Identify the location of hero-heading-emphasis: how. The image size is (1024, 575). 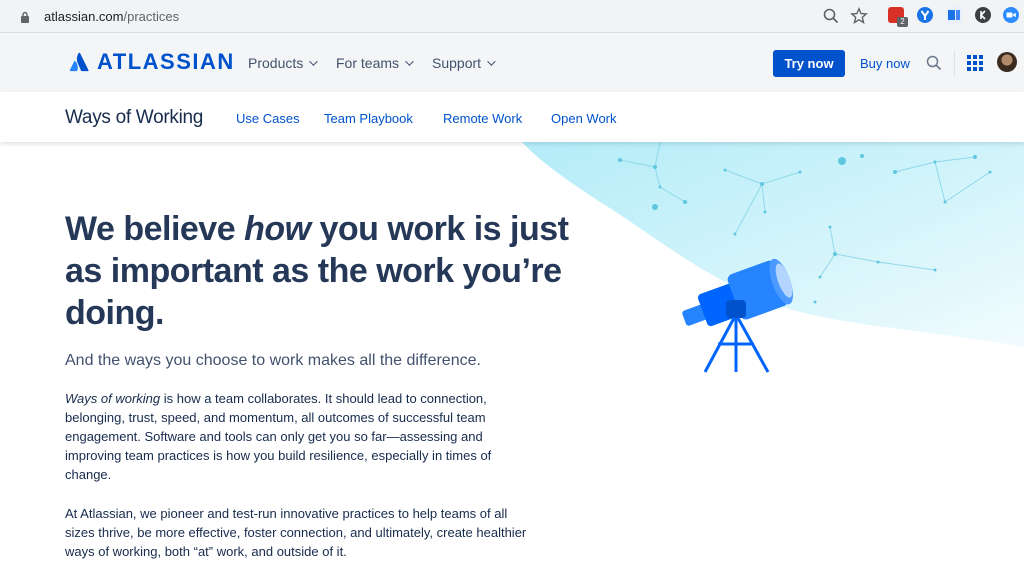
(277, 229).